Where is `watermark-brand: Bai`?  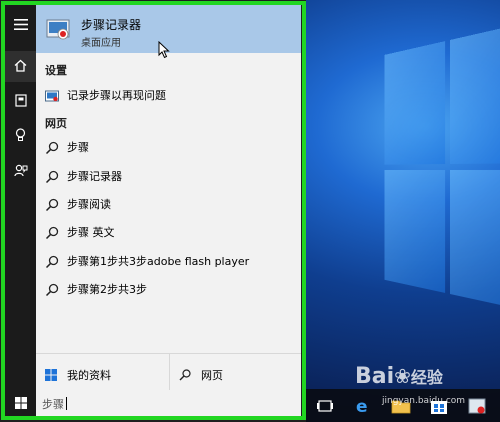
watermark-brand: Bai is located at coordinates (375, 376).